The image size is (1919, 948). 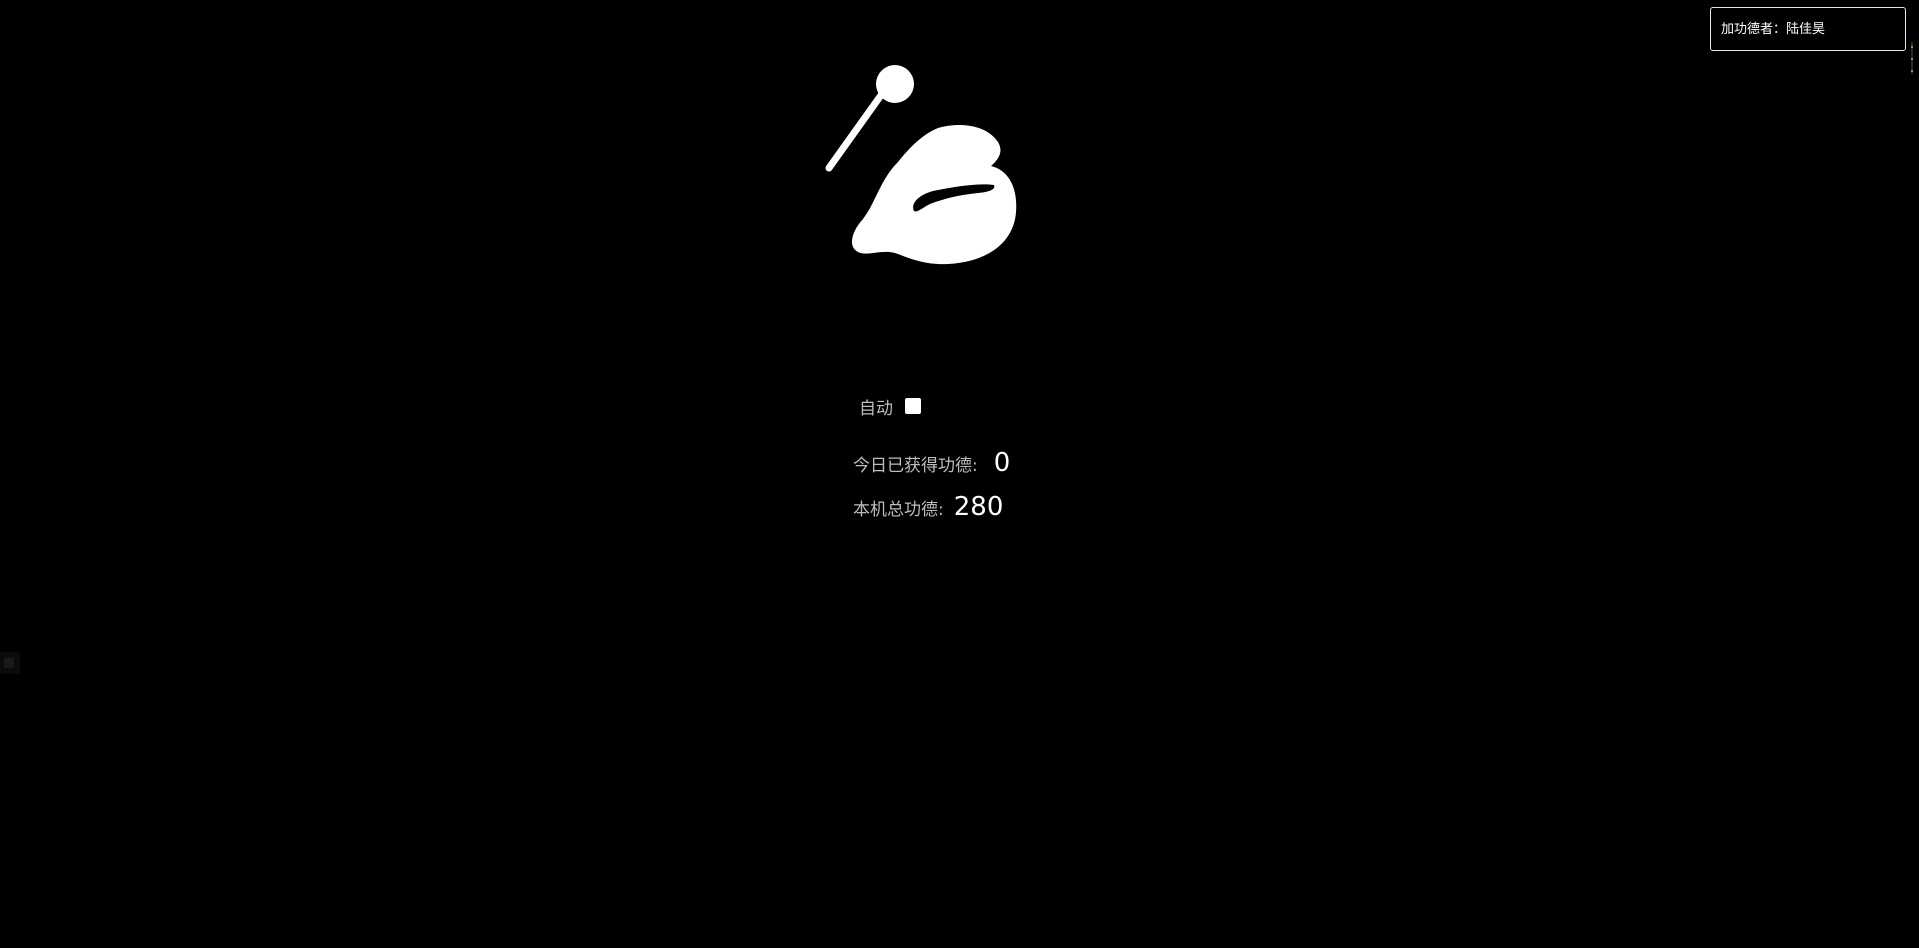 I want to click on wooden-fish-button, so click(x=940, y=172).